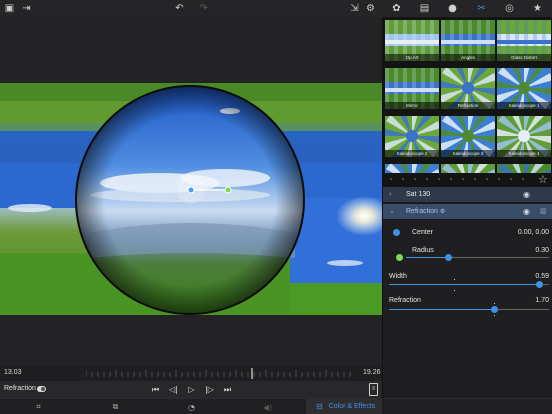 The height and width of the screenshot is (414, 552). Describe the element at coordinates (392, 211) in the screenshot. I see `chevron-down-icon: ⌄` at that location.